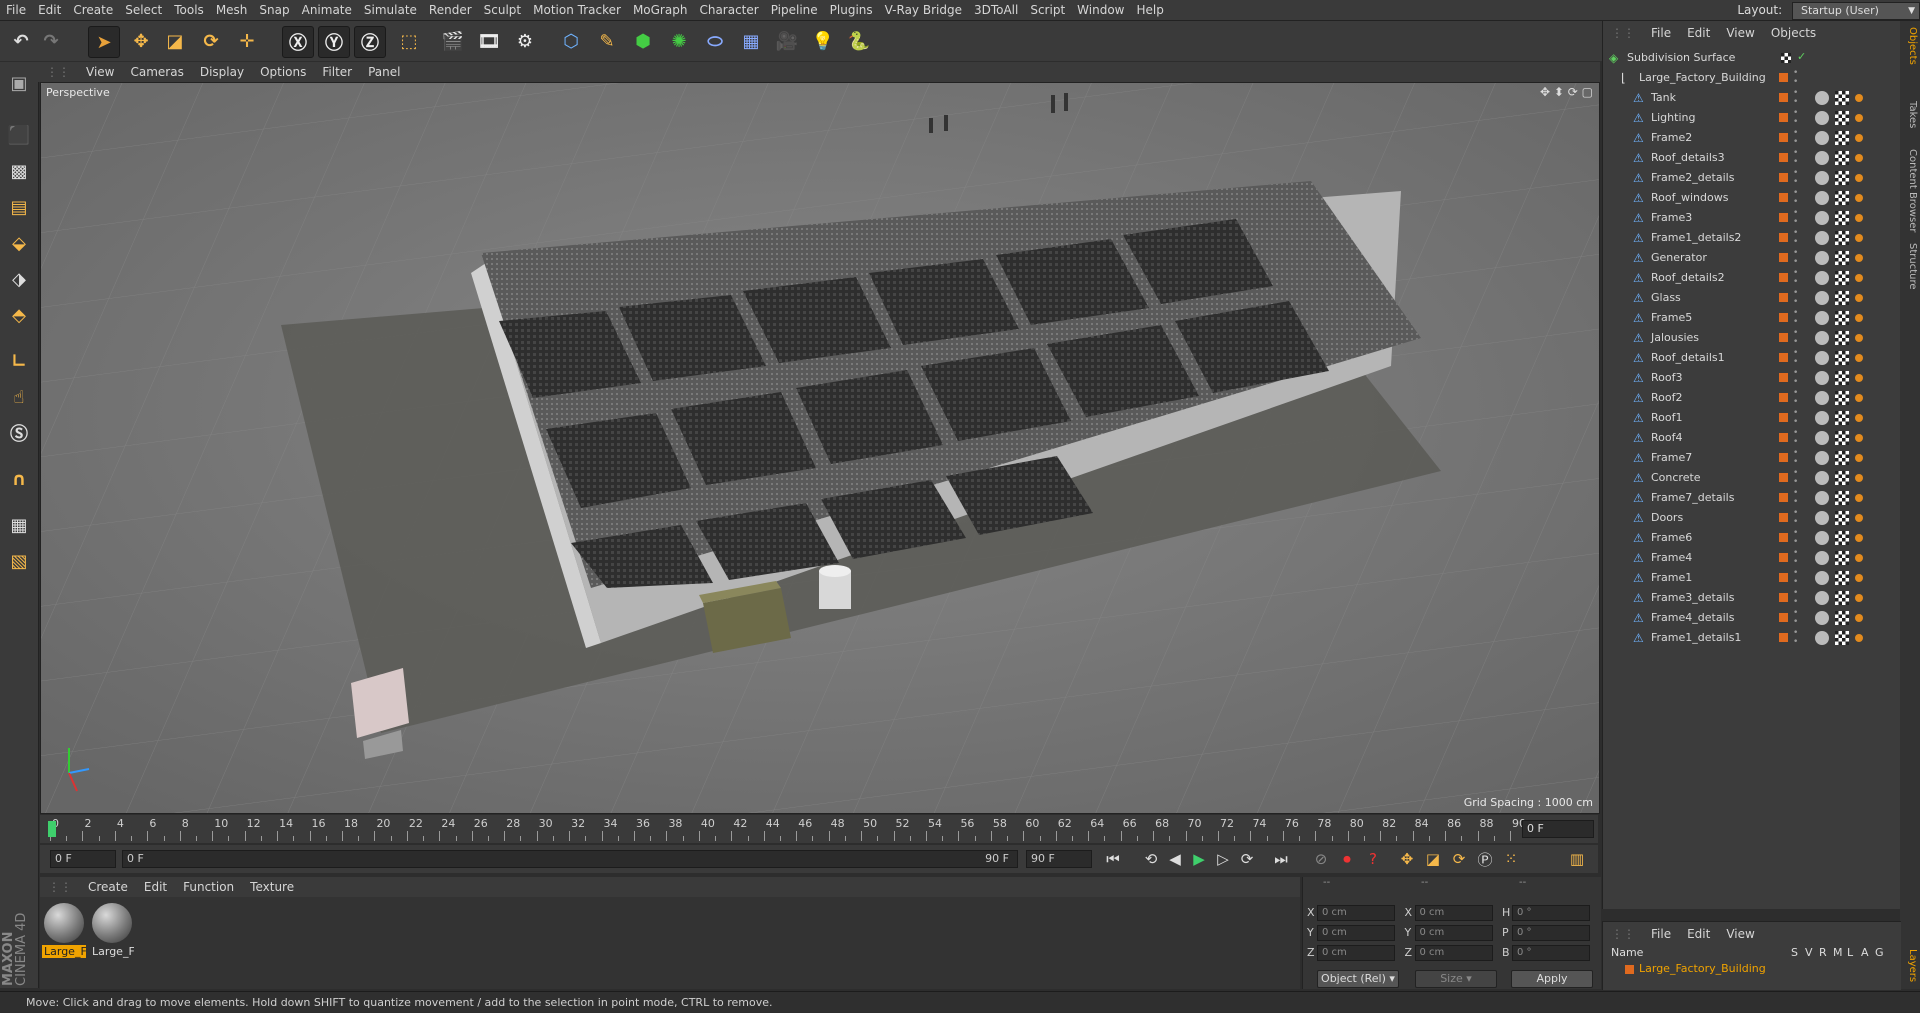 The height and width of the screenshot is (1013, 1920). I want to click on object-row-frame7-details: ⚠ Frame7_details • •, so click(1752, 498).